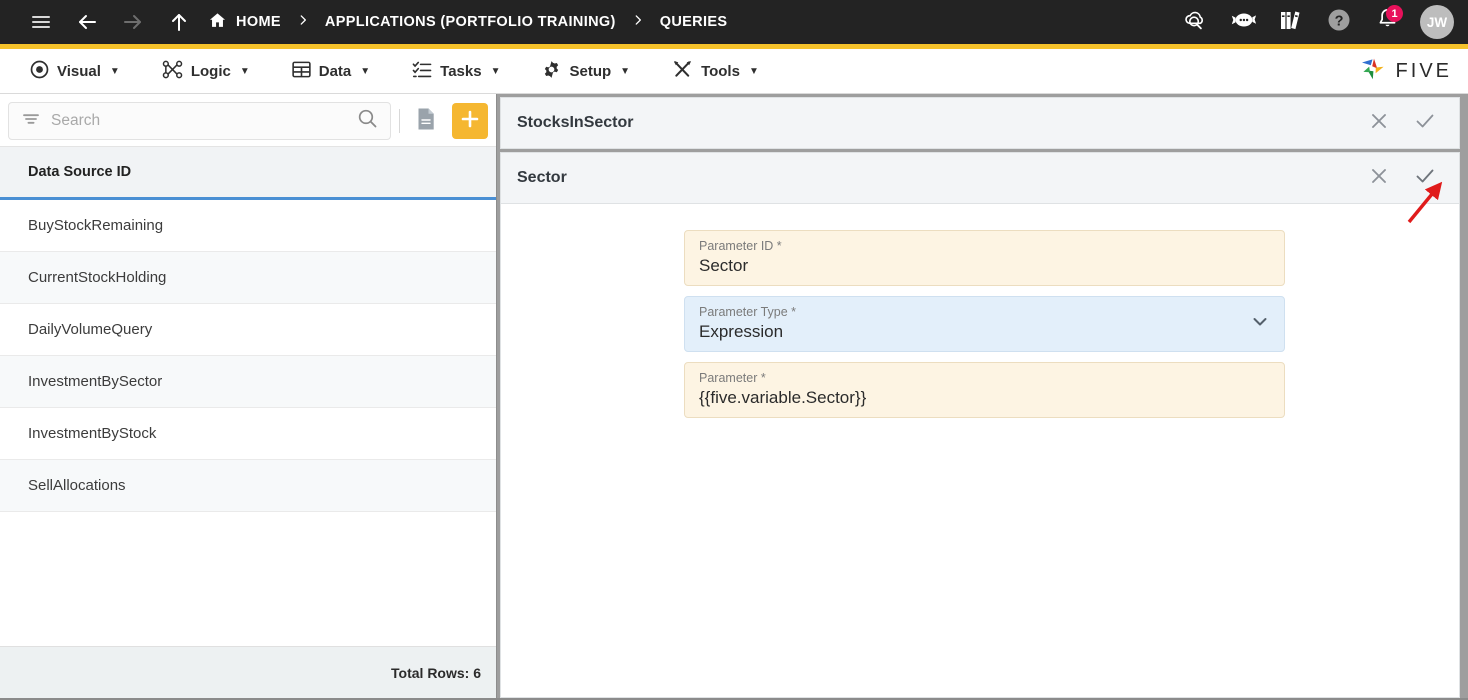 The width and height of the screenshot is (1468, 700). Describe the element at coordinates (248, 382) in the screenshot. I see `list-item: InvestmentBySector` at that location.